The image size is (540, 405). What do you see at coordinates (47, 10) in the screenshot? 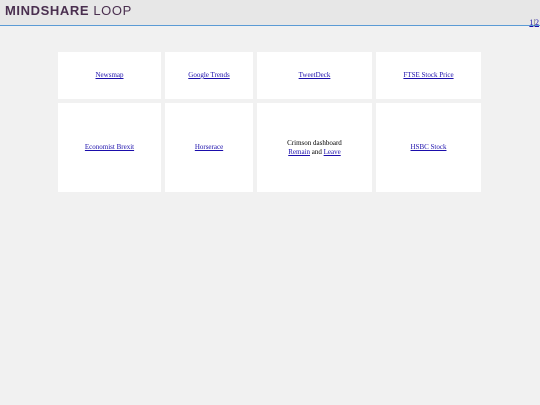
I see `logo-bold-text: MINDSHARE` at bounding box center [47, 10].